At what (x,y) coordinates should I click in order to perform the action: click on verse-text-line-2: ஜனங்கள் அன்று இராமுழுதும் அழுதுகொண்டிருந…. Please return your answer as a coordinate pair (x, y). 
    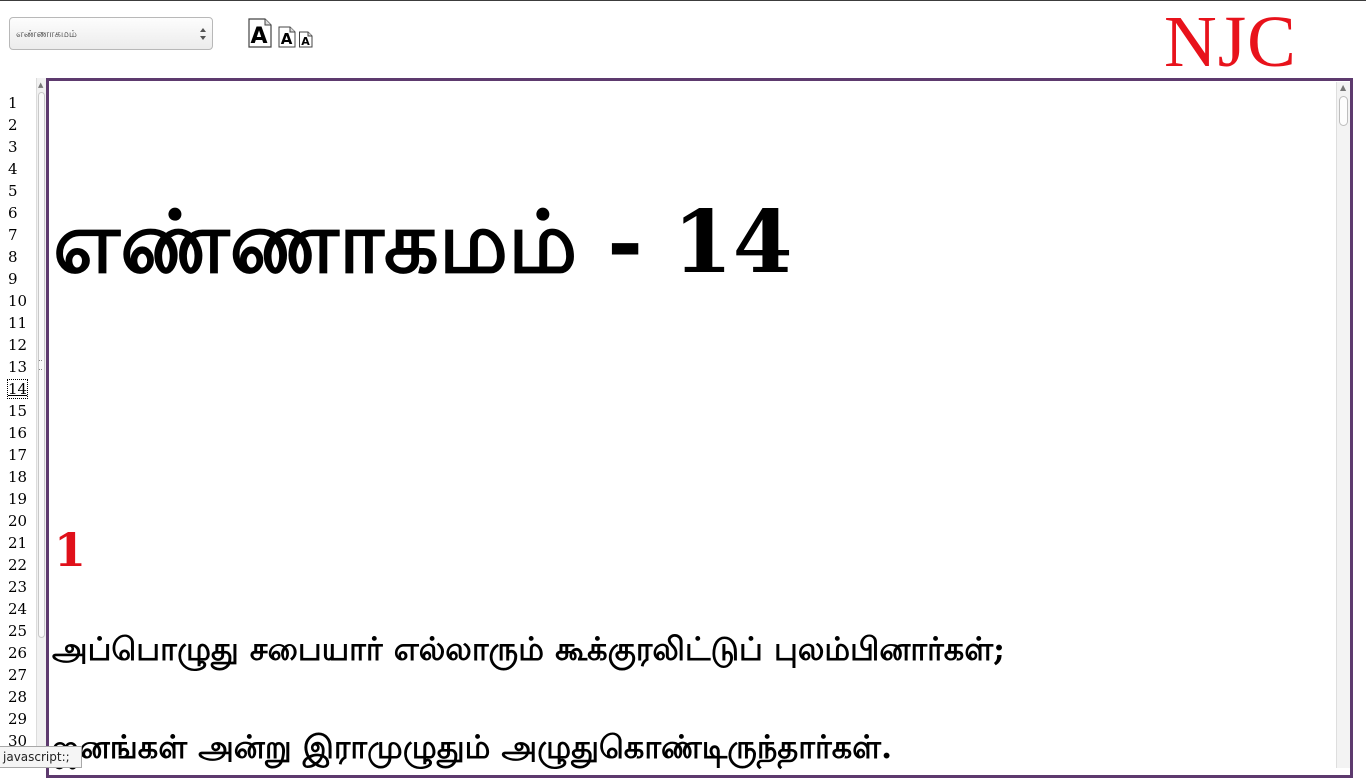
    Looking at the image, I should click on (472, 747).